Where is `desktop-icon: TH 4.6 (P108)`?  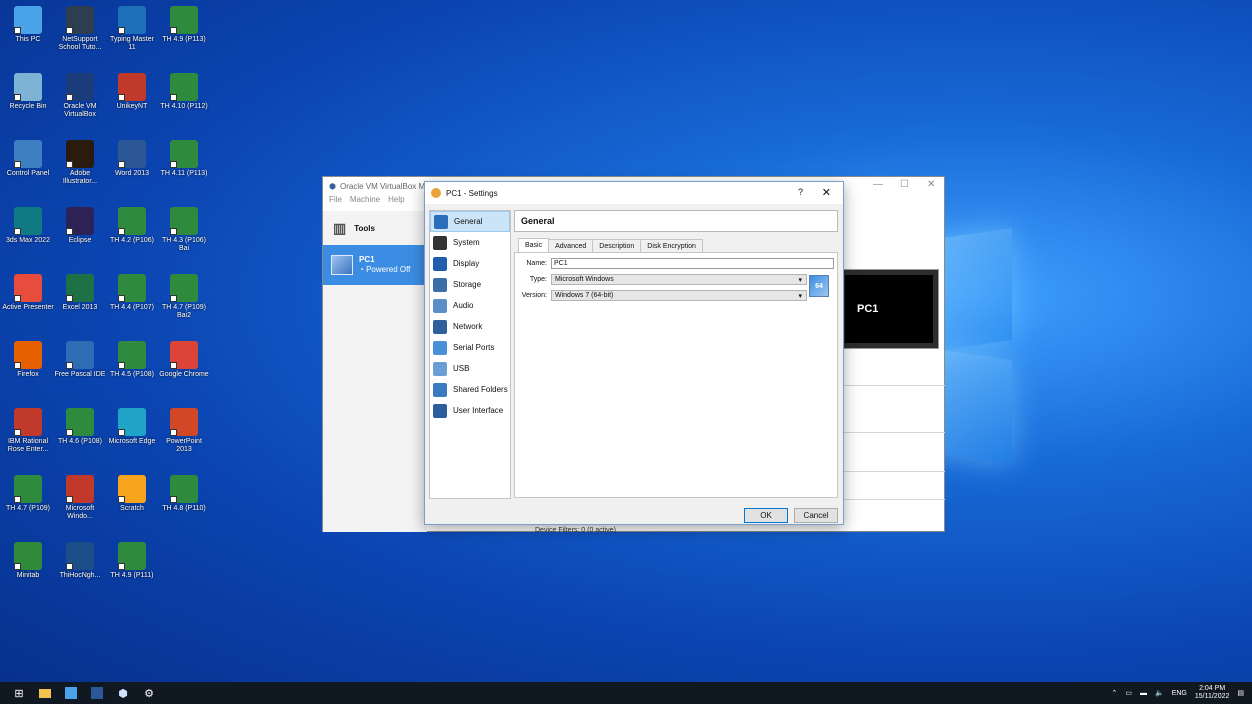 desktop-icon: TH 4.6 (P108) is located at coordinates (80, 427).